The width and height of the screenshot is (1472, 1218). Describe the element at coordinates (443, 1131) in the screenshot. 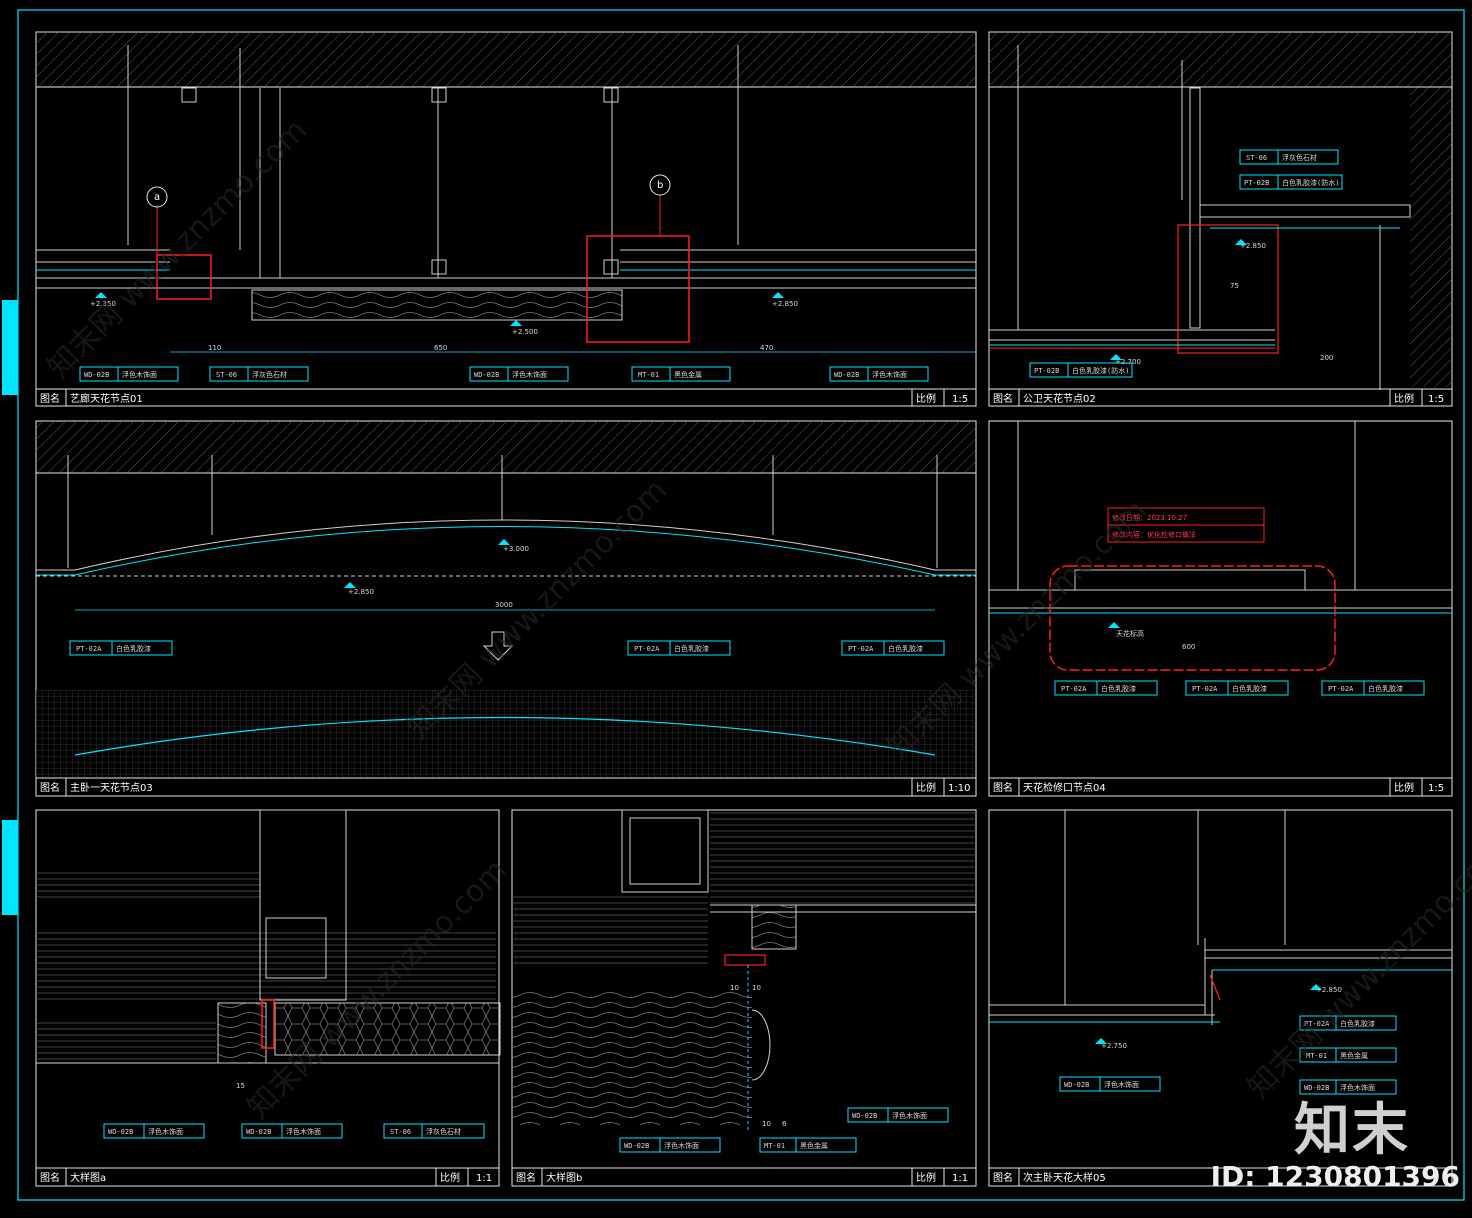

I see `p5-tag-3-text: 浮灰色石材` at that location.